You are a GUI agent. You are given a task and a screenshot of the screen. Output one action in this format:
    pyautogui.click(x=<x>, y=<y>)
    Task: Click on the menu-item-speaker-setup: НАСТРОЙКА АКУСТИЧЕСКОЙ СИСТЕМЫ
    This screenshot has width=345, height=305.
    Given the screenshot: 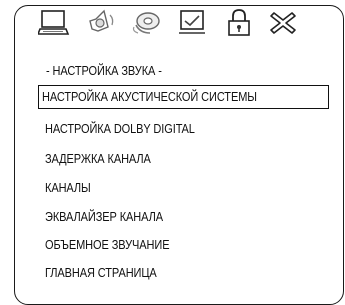 What is the action you would take?
    pyautogui.click(x=149, y=97)
    